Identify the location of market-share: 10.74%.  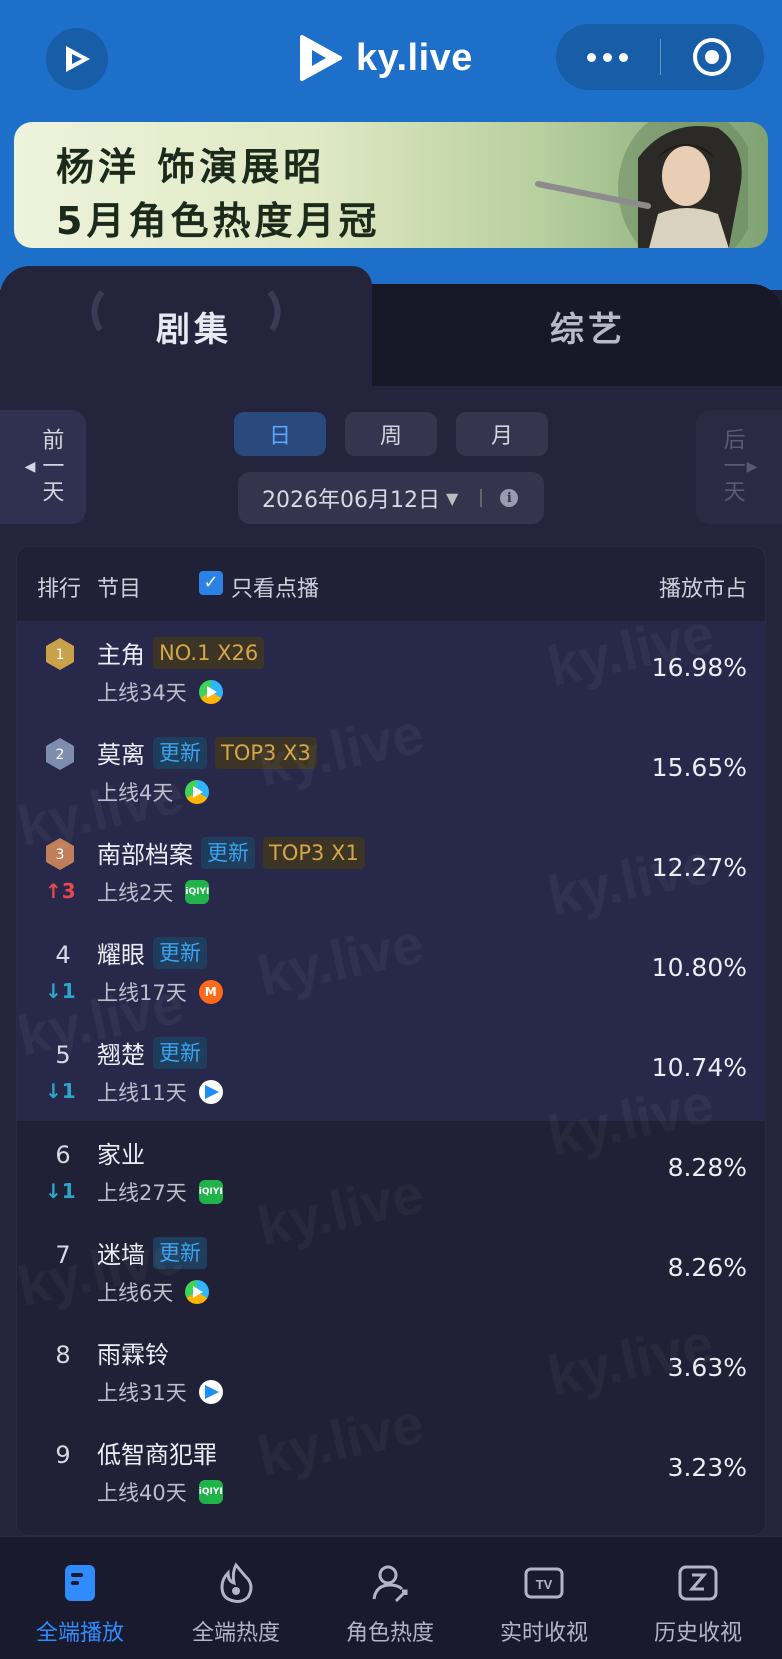
(699, 1067).